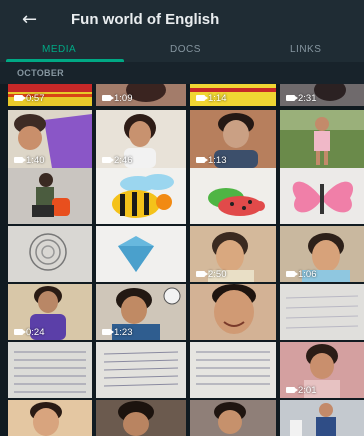  I want to click on media-thumbnail: 1:23, so click(141, 312).